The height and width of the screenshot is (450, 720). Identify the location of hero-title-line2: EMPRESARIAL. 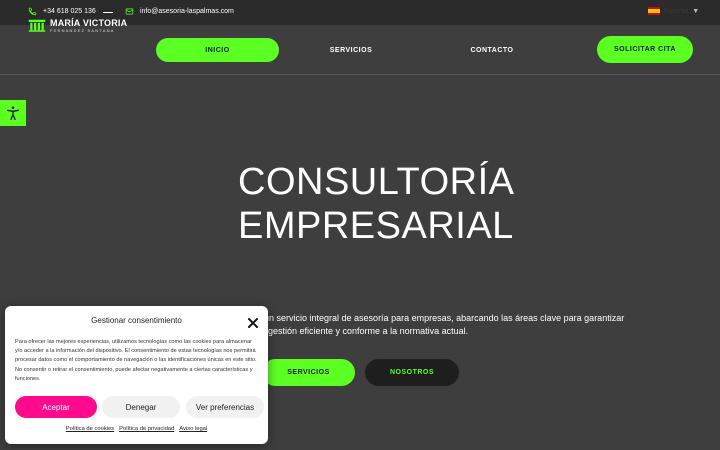
(376, 226).